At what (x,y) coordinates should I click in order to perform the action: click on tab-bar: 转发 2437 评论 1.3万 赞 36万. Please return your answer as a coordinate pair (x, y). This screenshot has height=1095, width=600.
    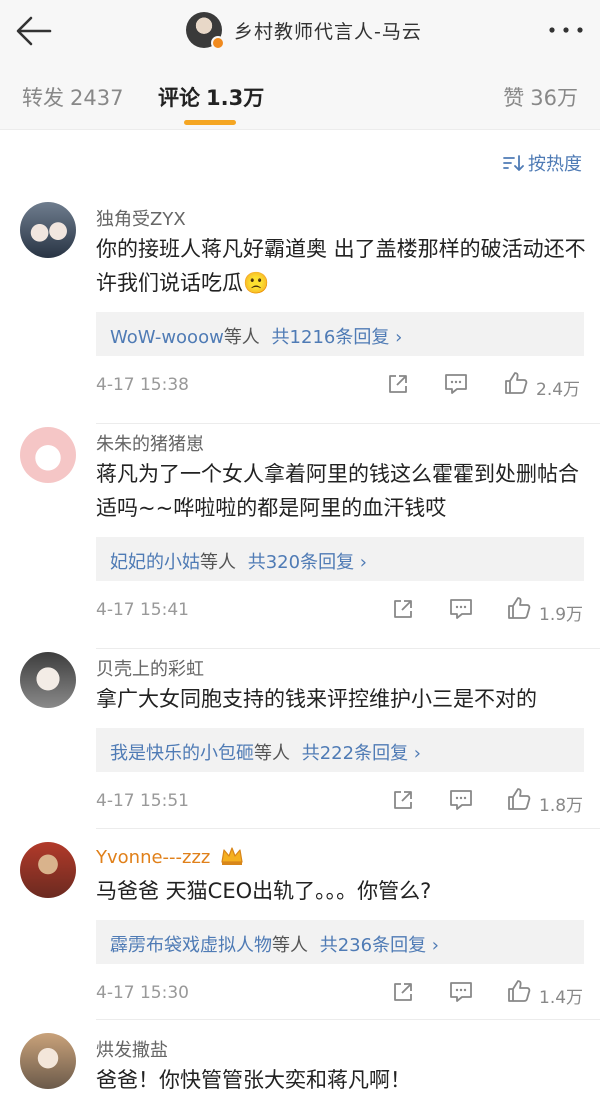
    Looking at the image, I should click on (300, 96).